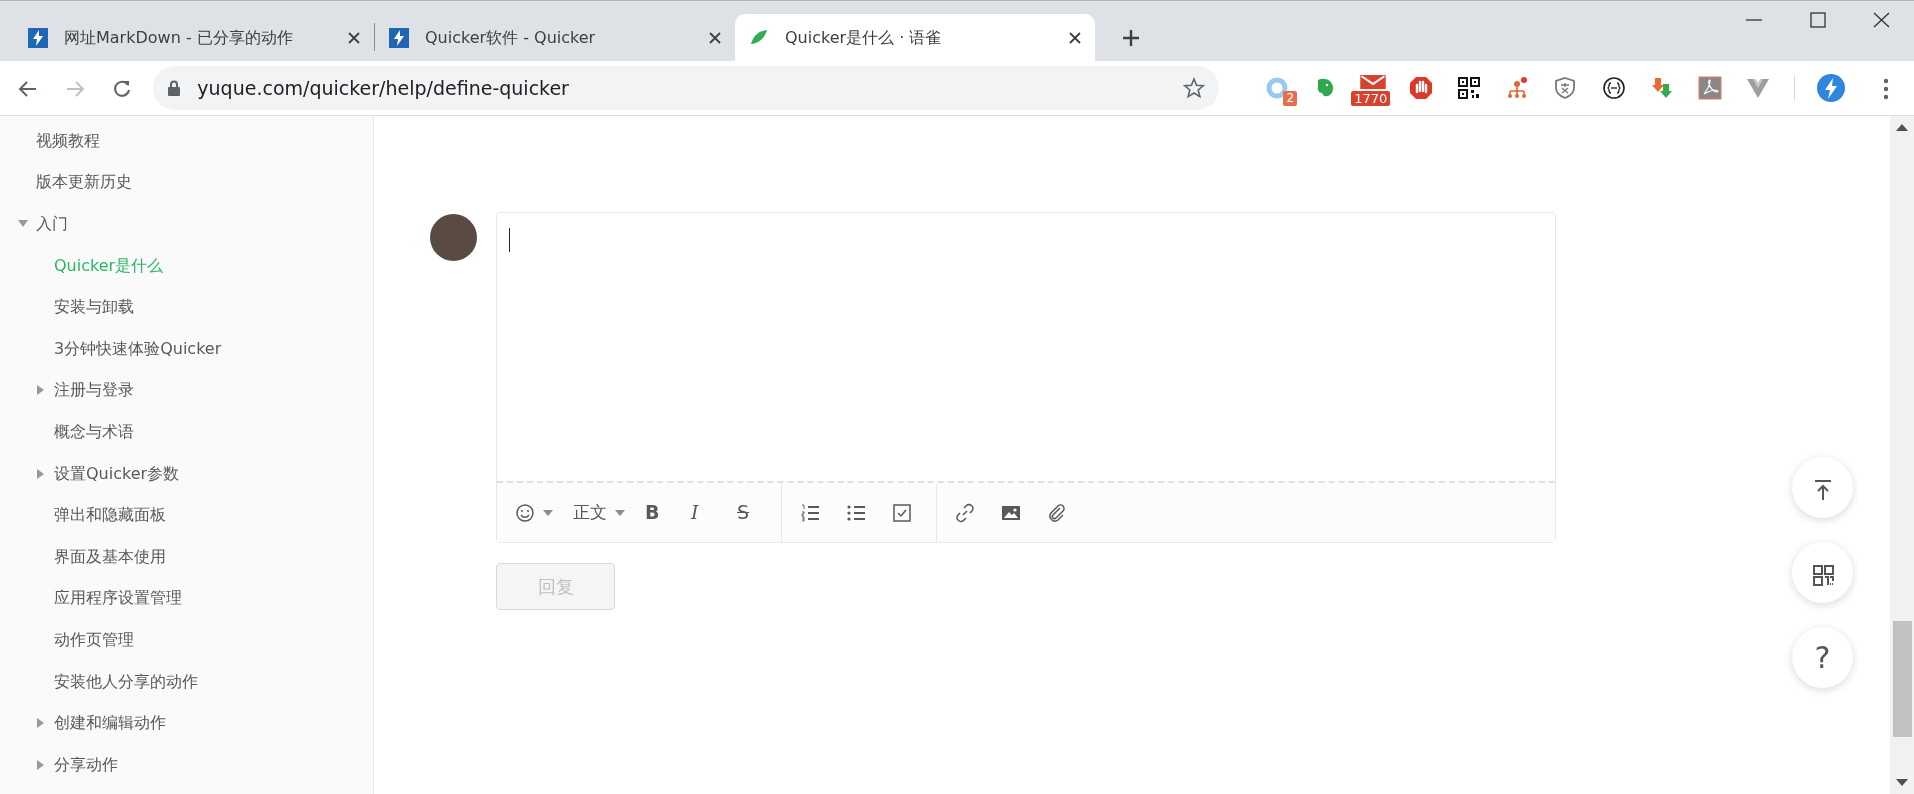 The image size is (1914, 794). I want to click on smiley-icon, so click(525, 512).